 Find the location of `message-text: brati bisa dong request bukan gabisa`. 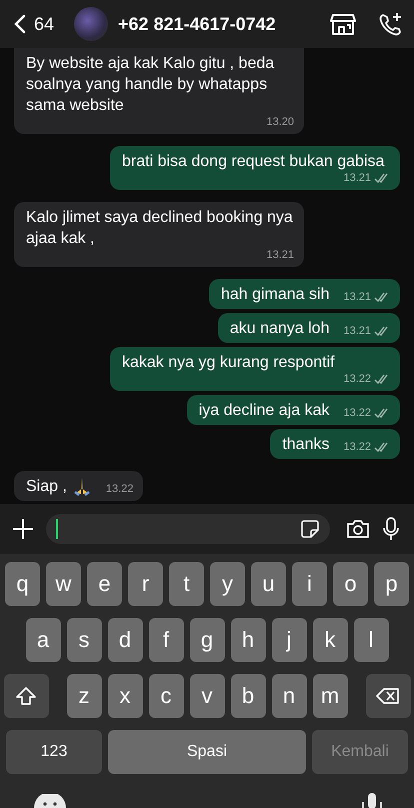

message-text: brati bisa dong request bukan gabisa is located at coordinates (253, 162).